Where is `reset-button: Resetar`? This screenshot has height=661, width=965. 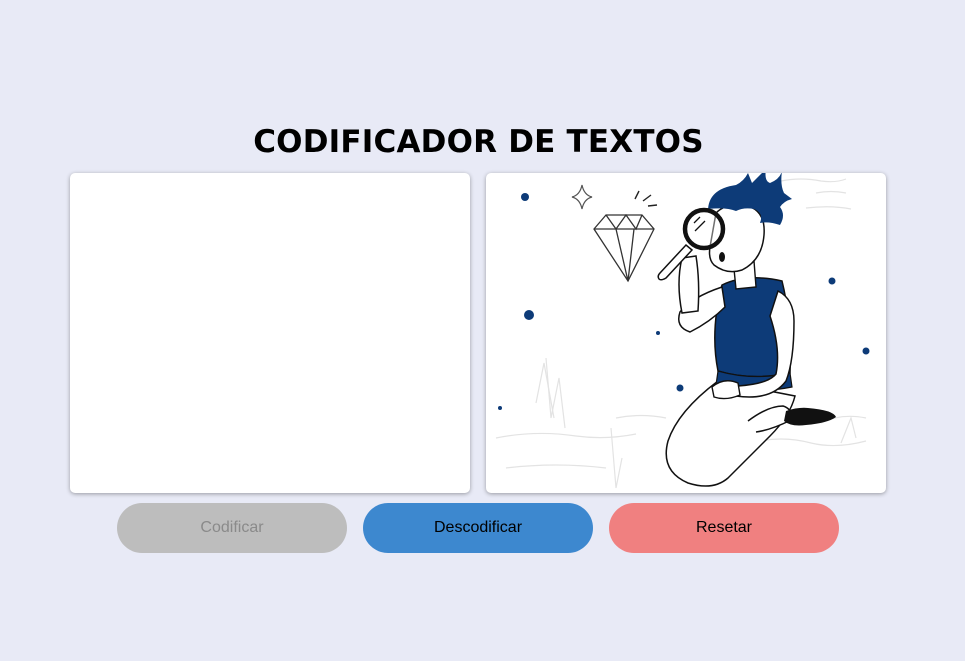 reset-button: Resetar is located at coordinates (724, 528).